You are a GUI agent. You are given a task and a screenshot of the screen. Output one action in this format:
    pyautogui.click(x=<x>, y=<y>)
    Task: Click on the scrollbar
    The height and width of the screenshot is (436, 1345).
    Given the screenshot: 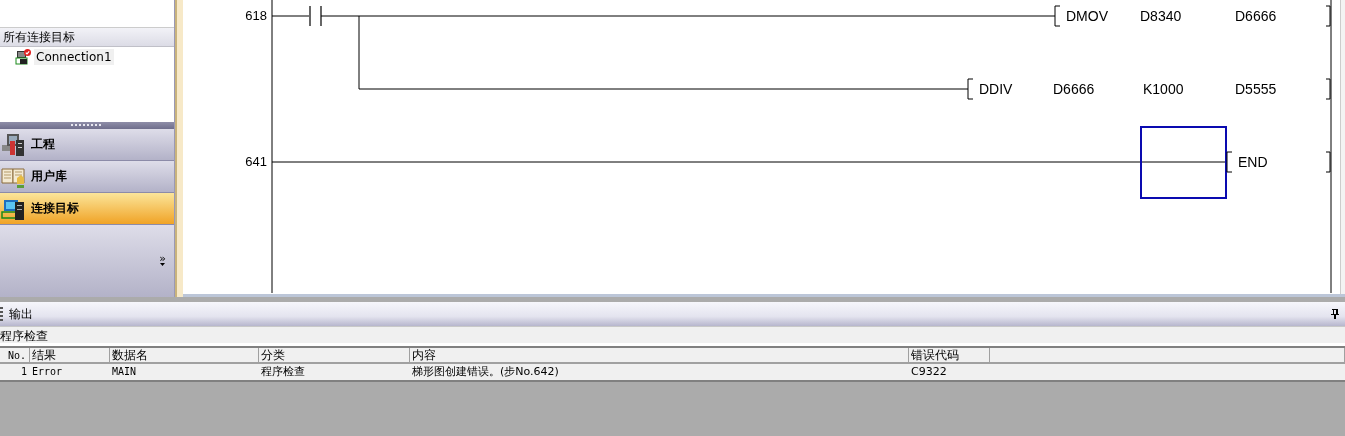 What is the action you would take?
    pyautogui.click(x=1342, y=147)
    